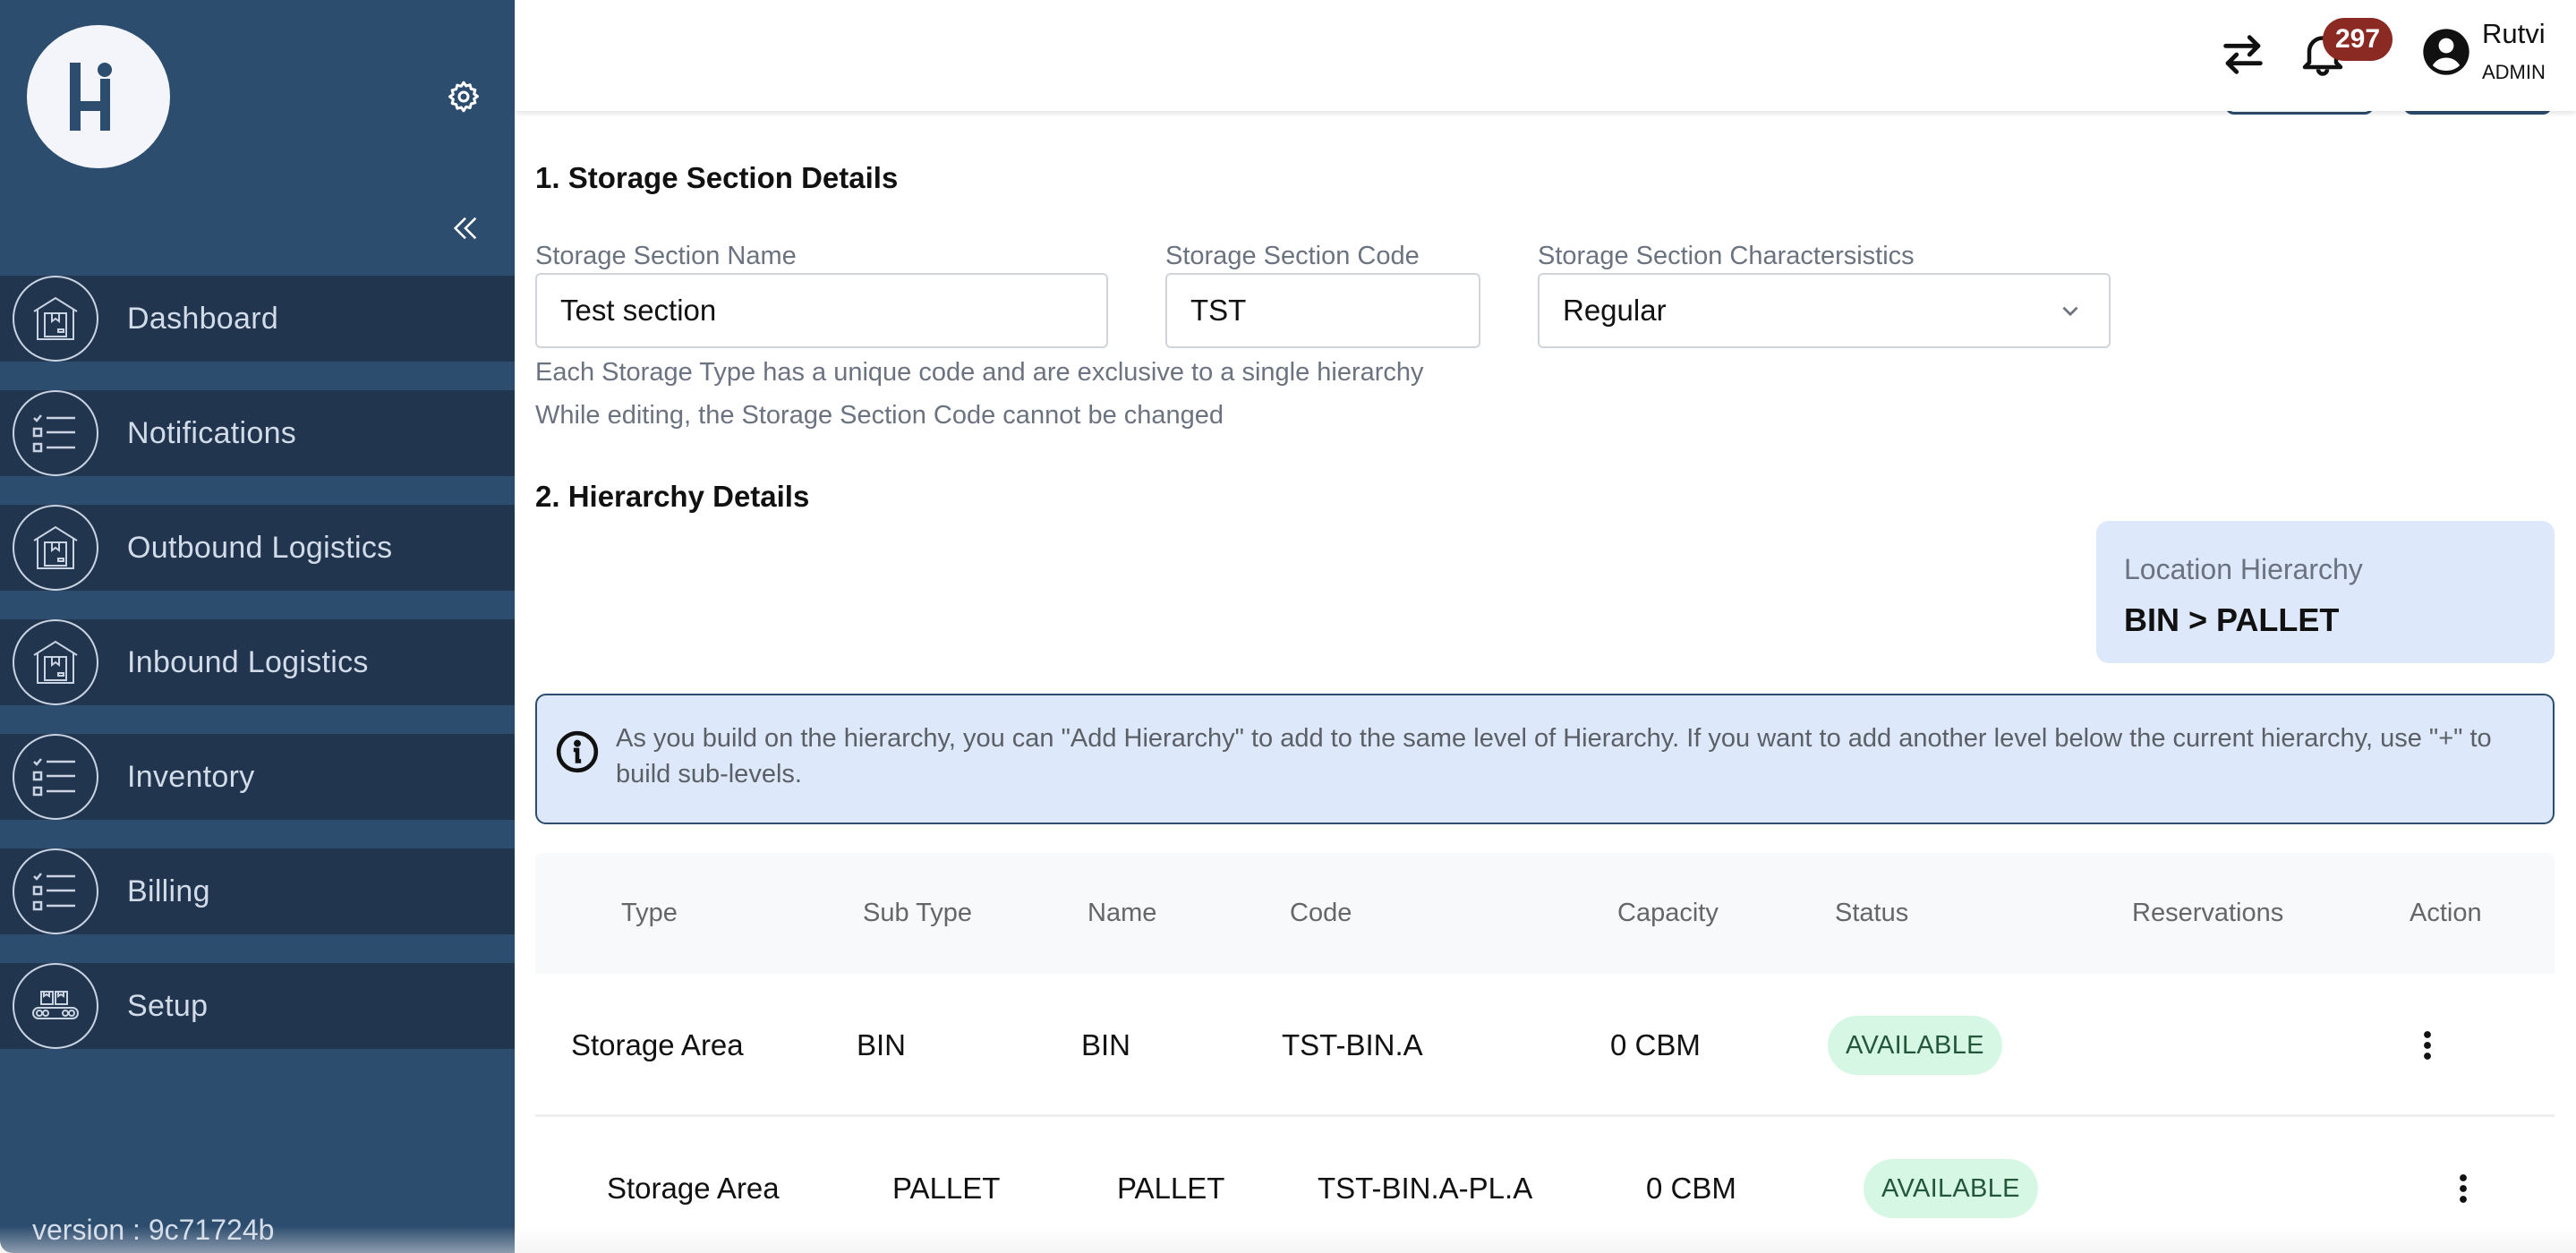  Describe the element at coordinates (168, 1006) in the screenshot. I see `sidebar-item-label: Setup` at that location.